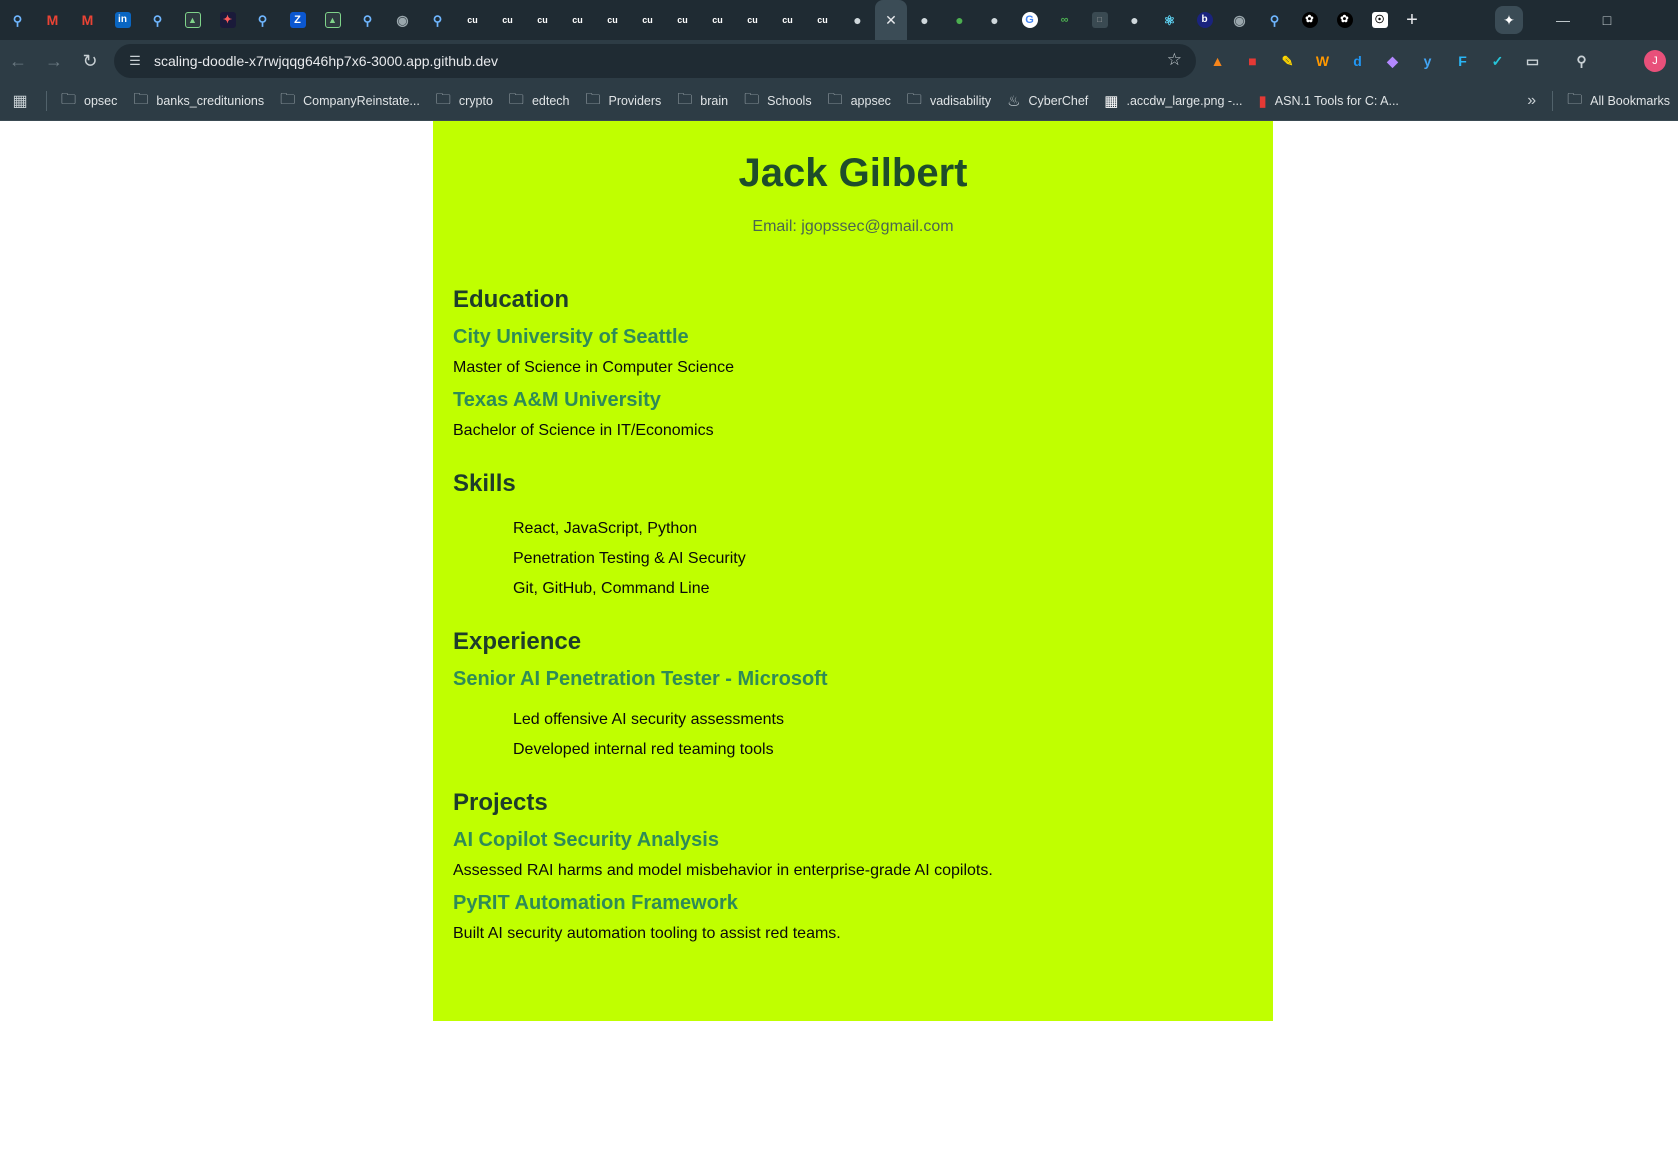  What do you see at coordinates (90, 61) in the screenshot?
I see `reload-button: ↻` at bounding box center [90, 61].